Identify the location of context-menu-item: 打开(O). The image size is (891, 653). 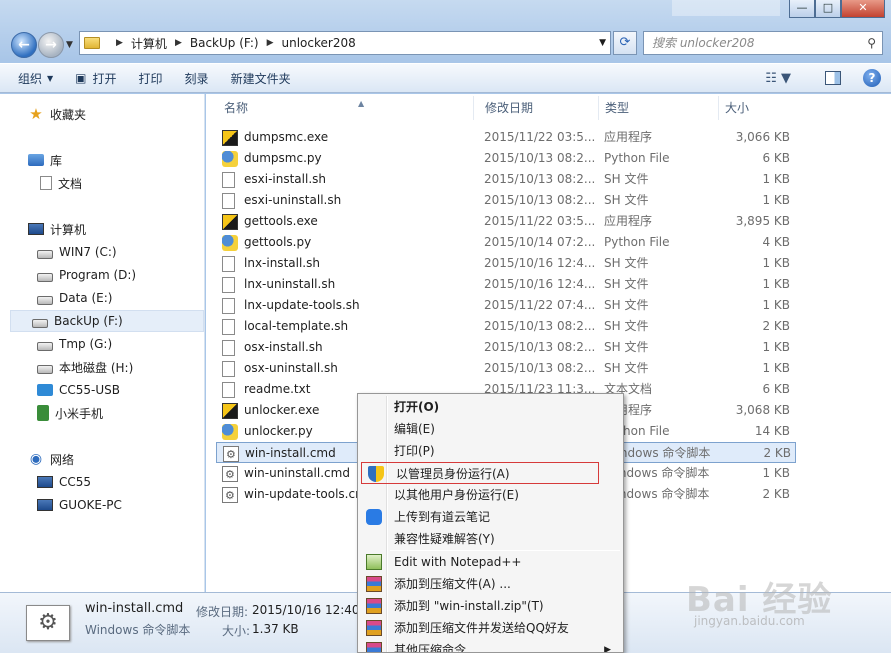
(490, 407).